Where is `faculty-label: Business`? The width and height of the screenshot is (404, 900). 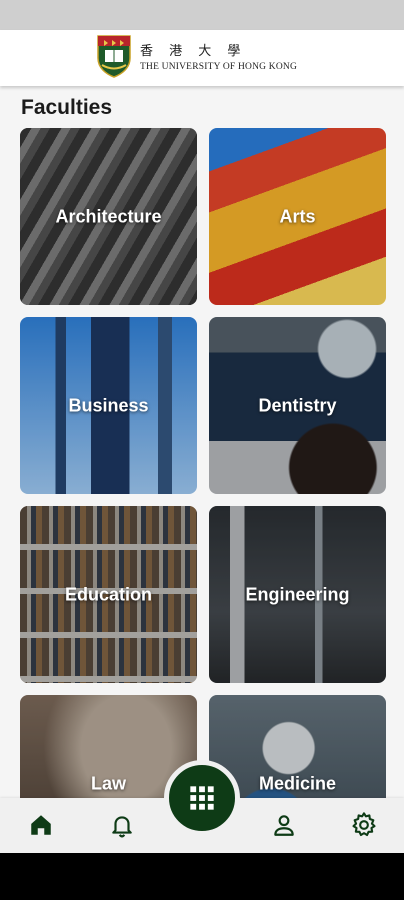
faculty-label: Business is located at coordinates (108, 405).